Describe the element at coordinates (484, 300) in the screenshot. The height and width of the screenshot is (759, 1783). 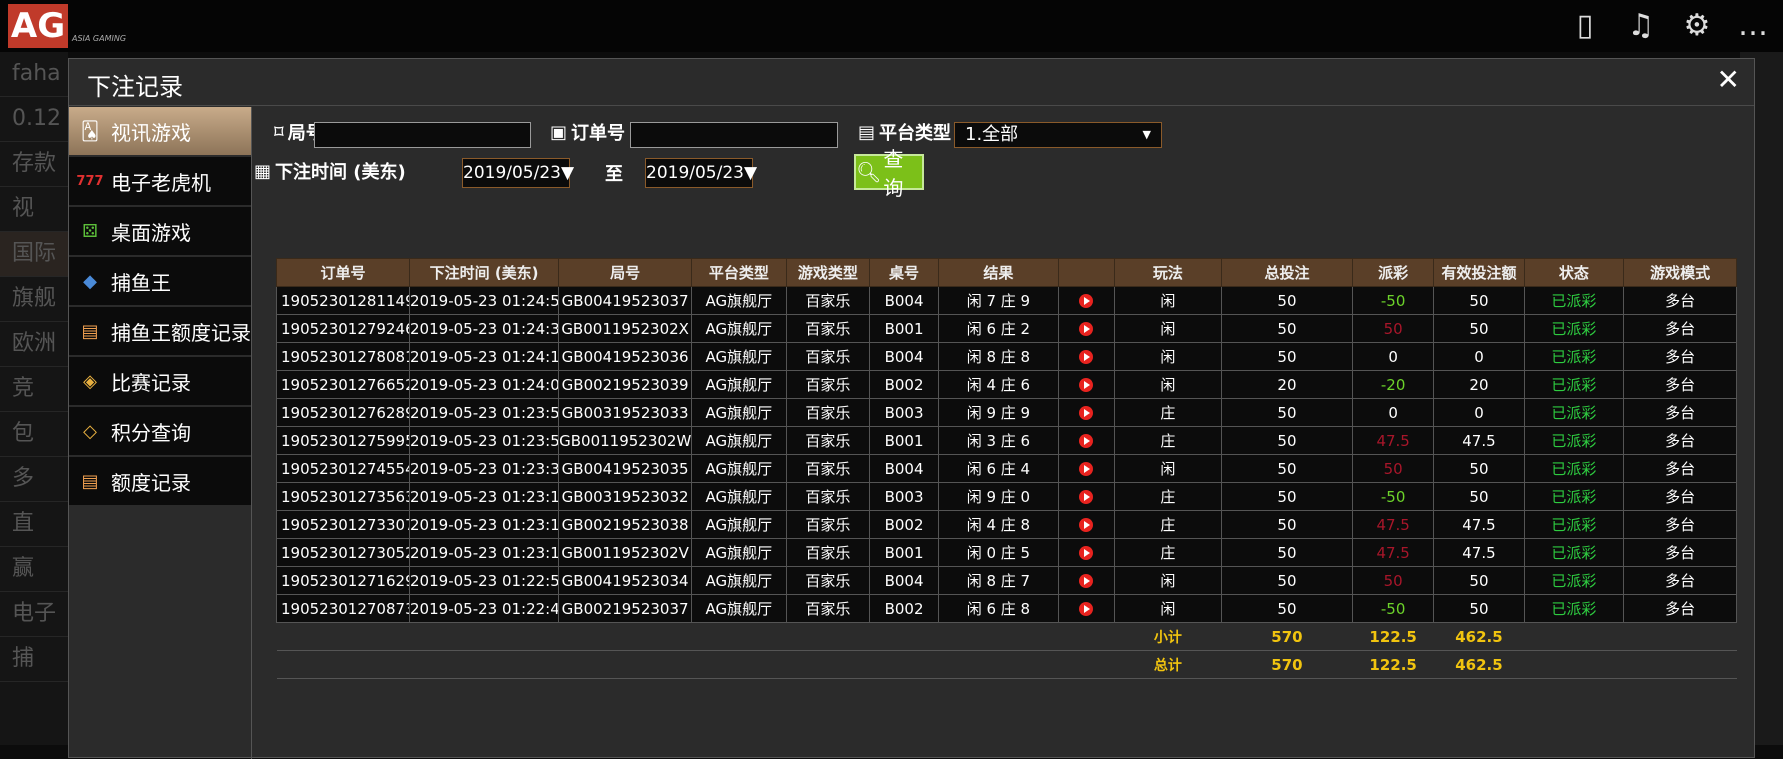
I see `bet-time-cell: 2019-05-23 01:24:57` at that location.